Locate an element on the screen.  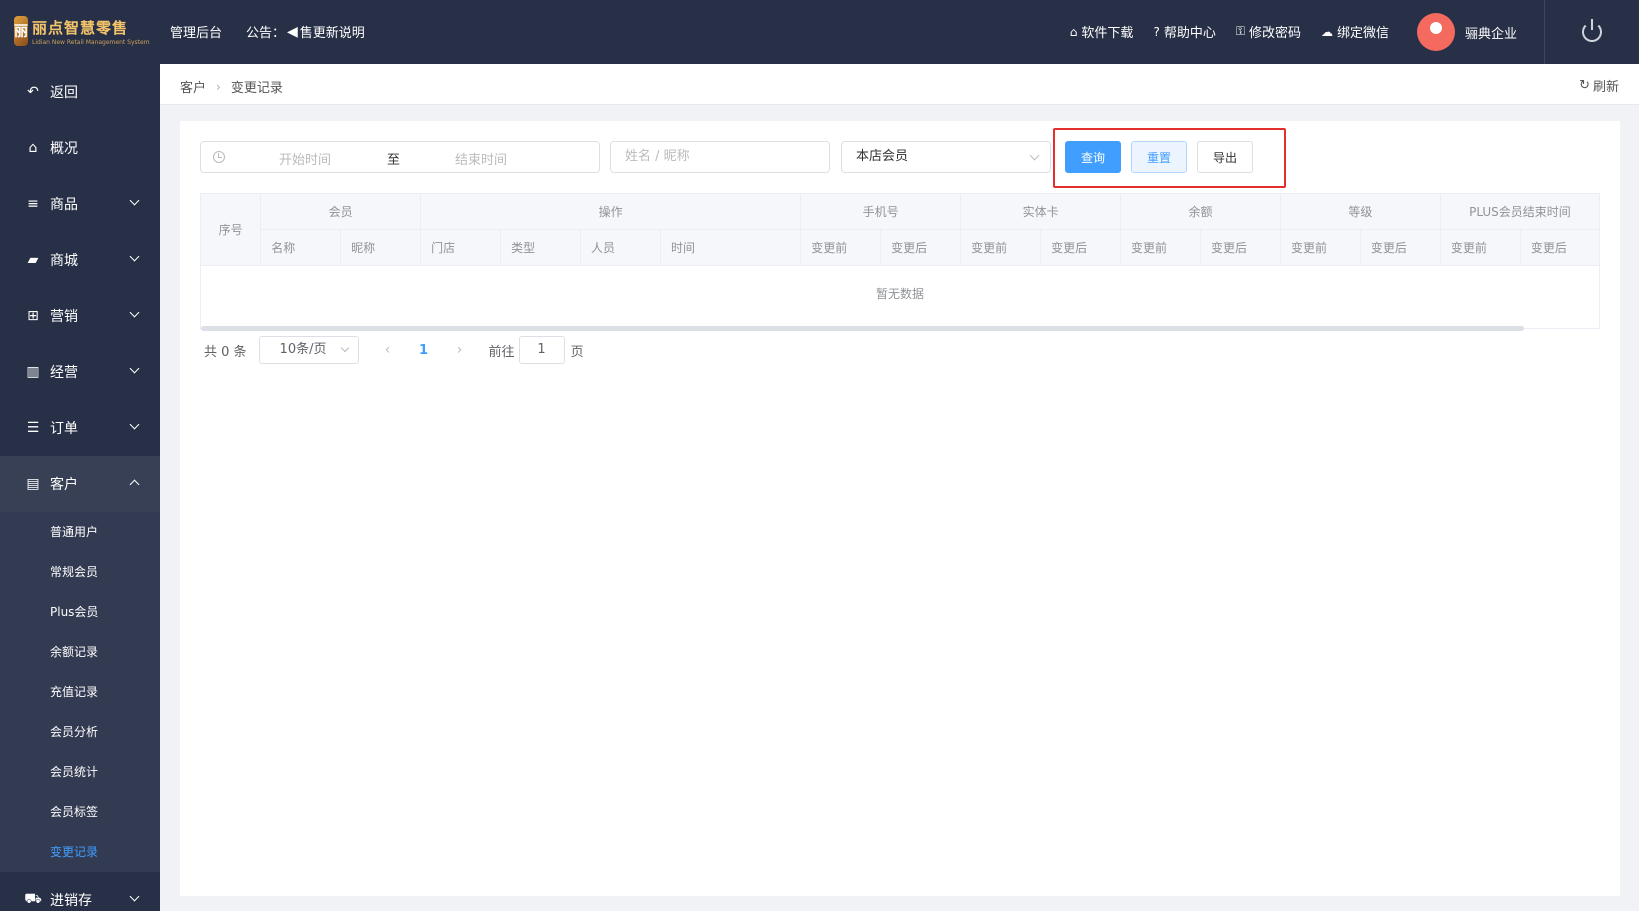
chart-icon: ▥ is located at coordinates (33, 372).